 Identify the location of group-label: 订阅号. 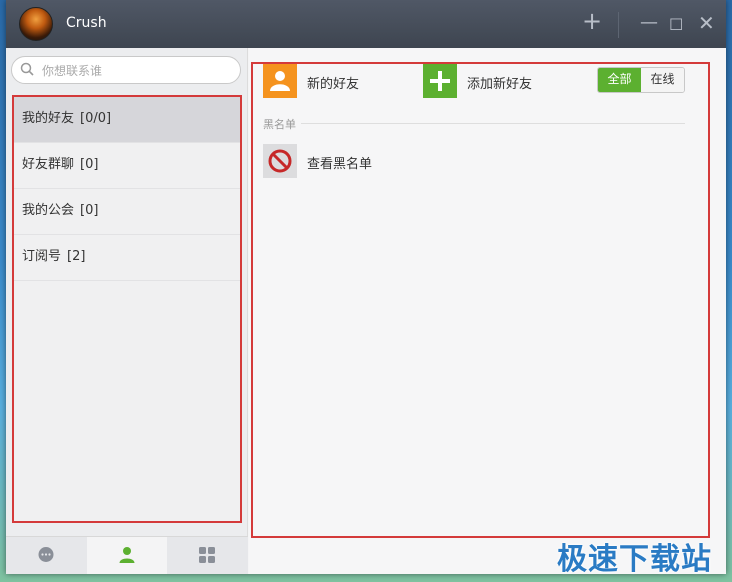
(42, 256).